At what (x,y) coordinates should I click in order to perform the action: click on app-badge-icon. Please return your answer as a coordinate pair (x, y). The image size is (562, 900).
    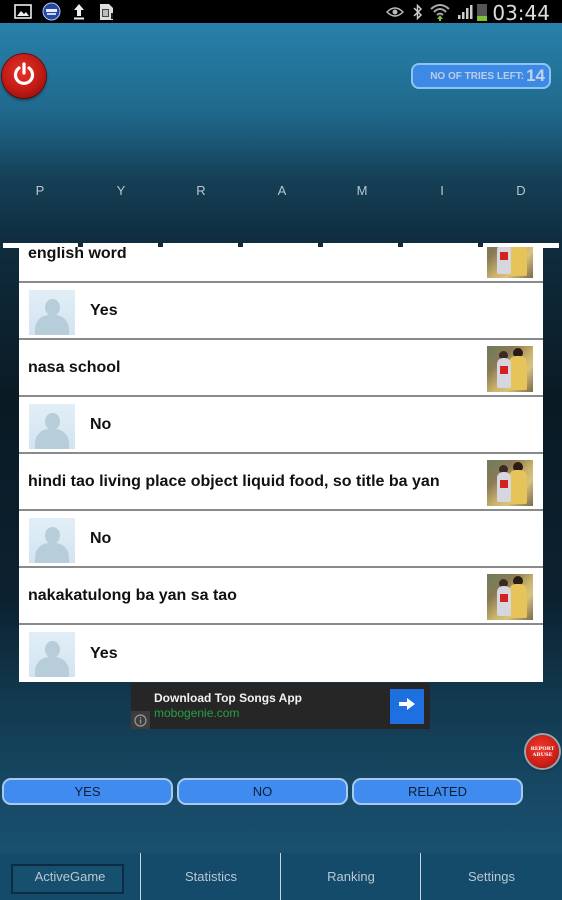
    Looking at the image, I should click on (51, 11).